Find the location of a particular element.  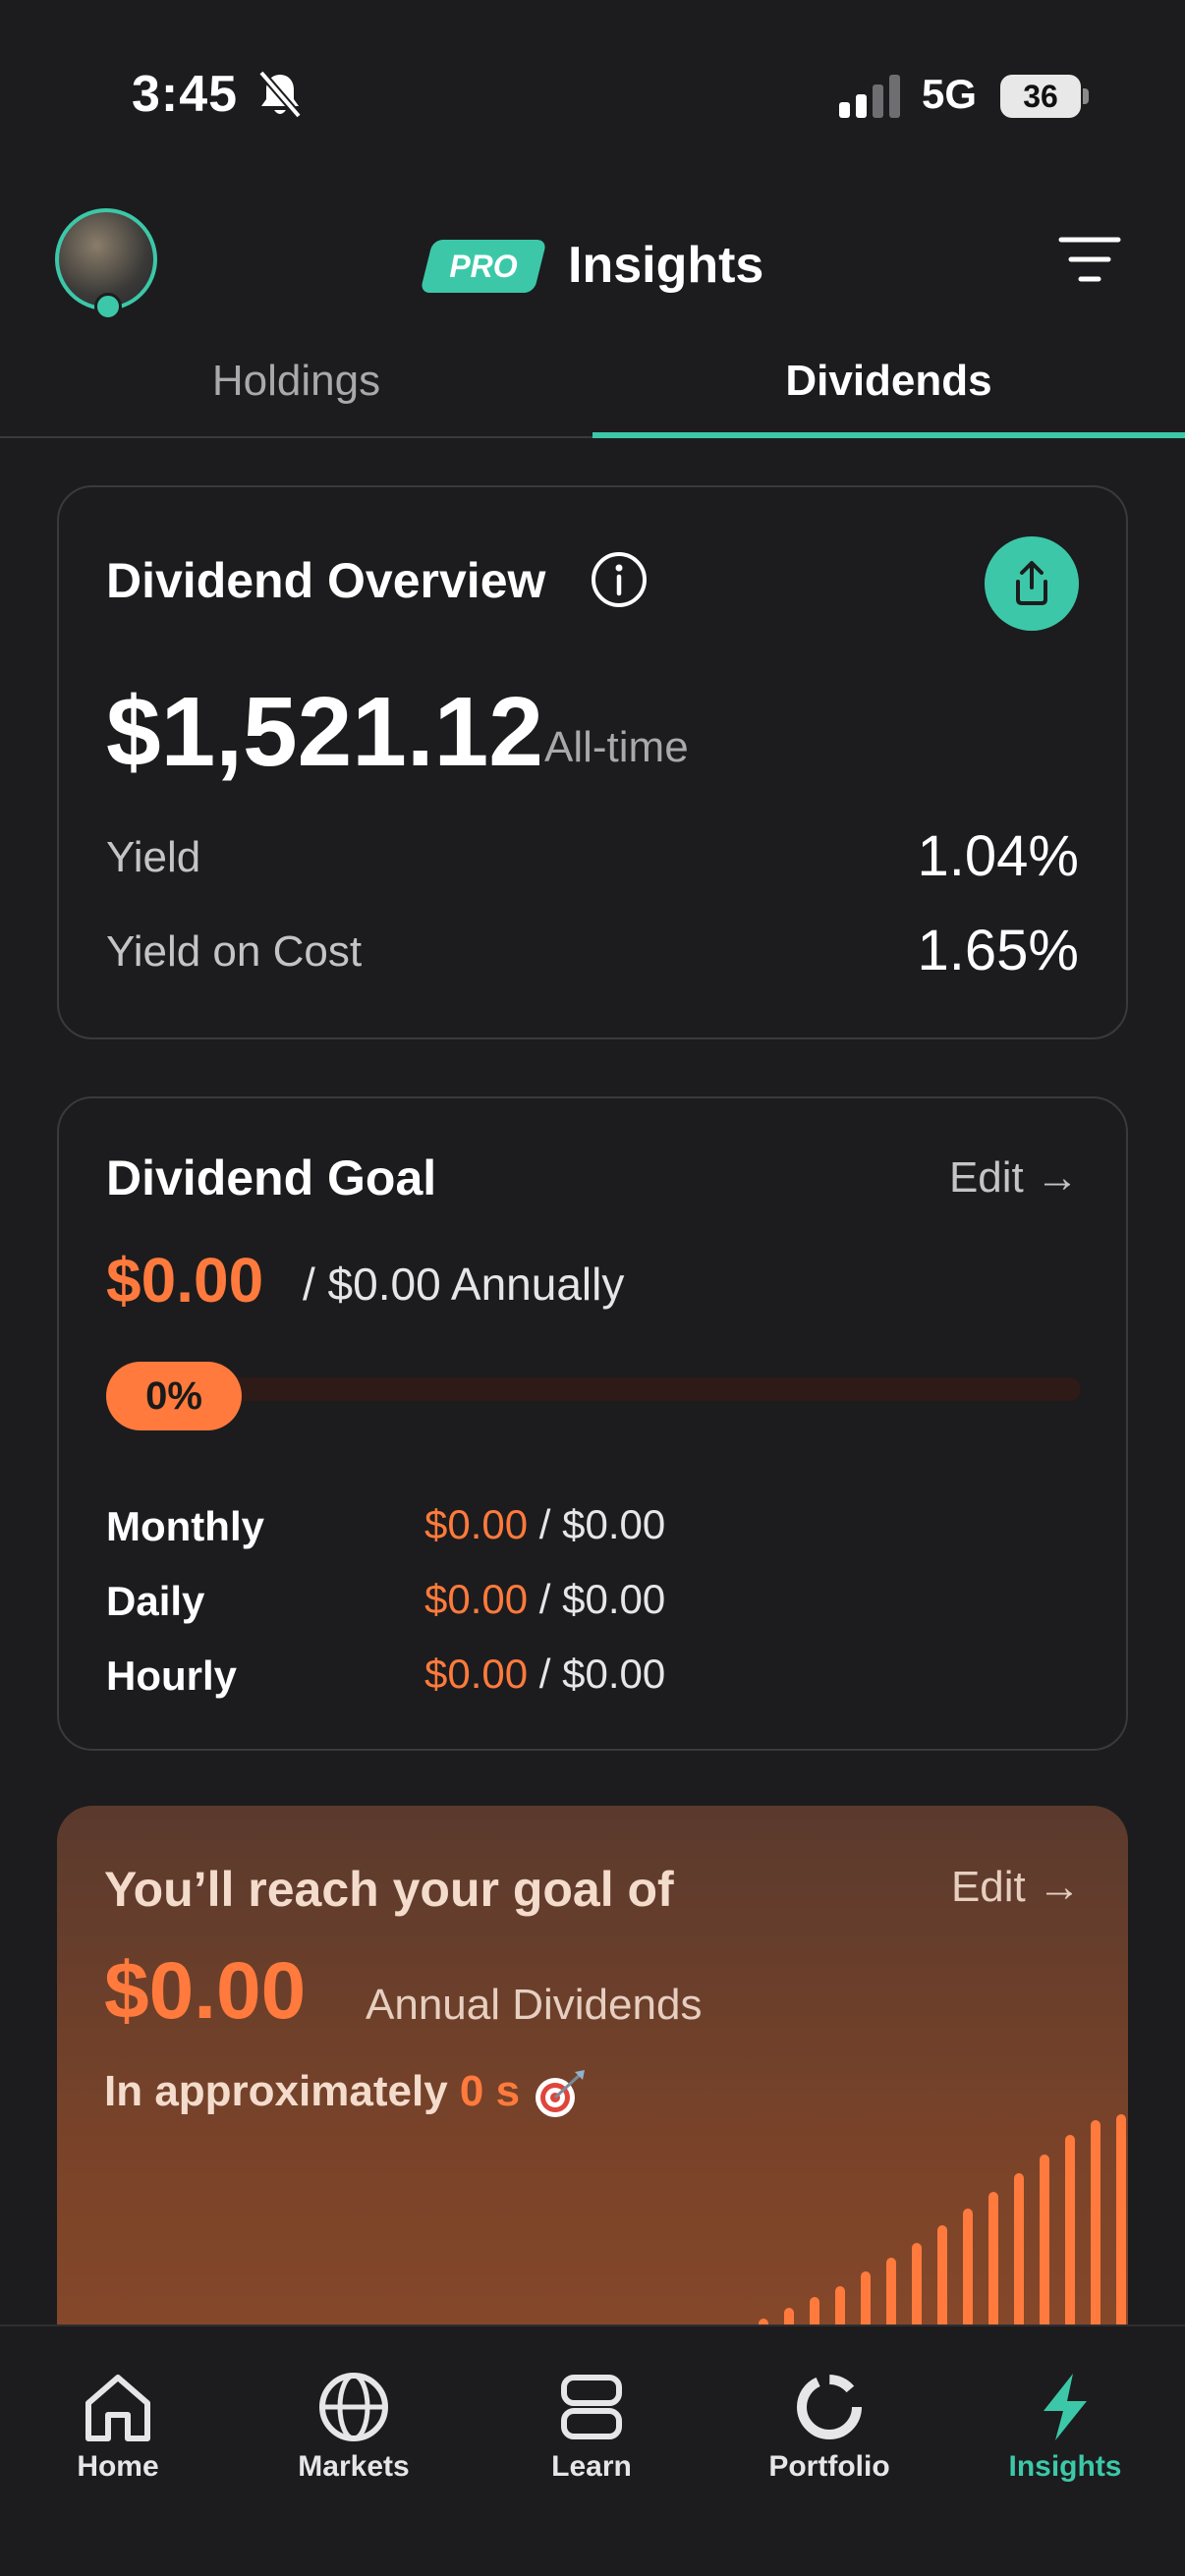

nav-learn: Learn is located at coordinates (592, 2424).